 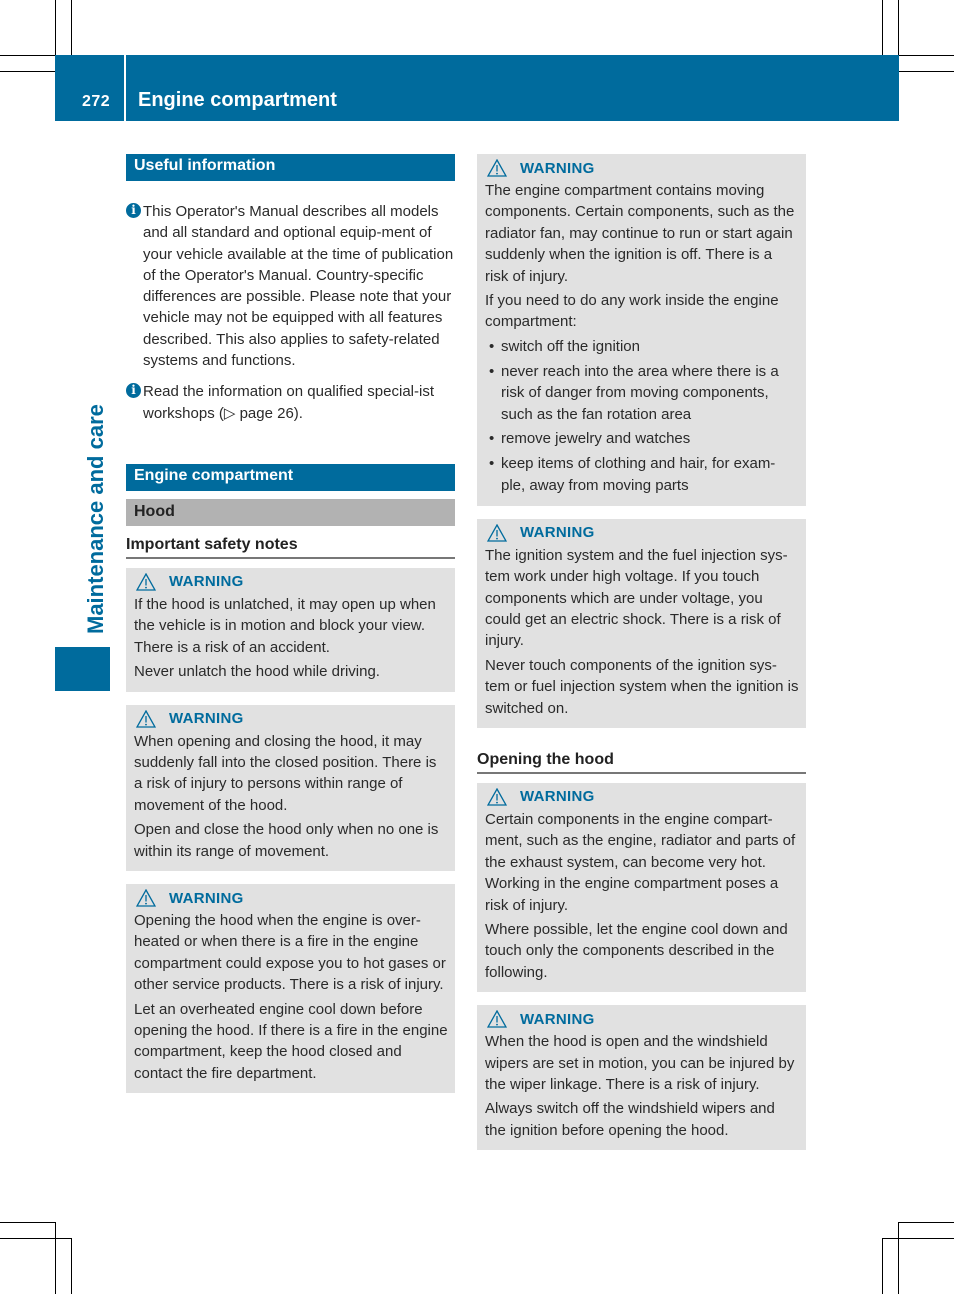 What do you see at coordinates (125, 88) in the screenshot?
I see `header-divider` at bounding box center [125, 88].